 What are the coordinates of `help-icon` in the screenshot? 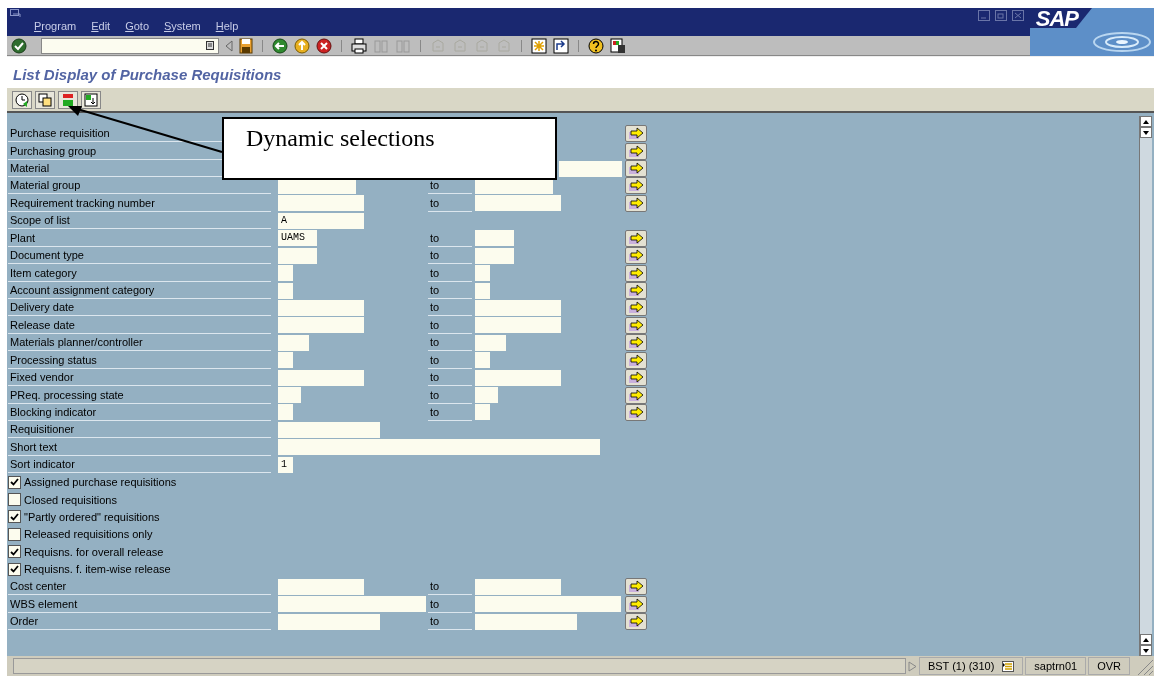 It's located at (596, 45).